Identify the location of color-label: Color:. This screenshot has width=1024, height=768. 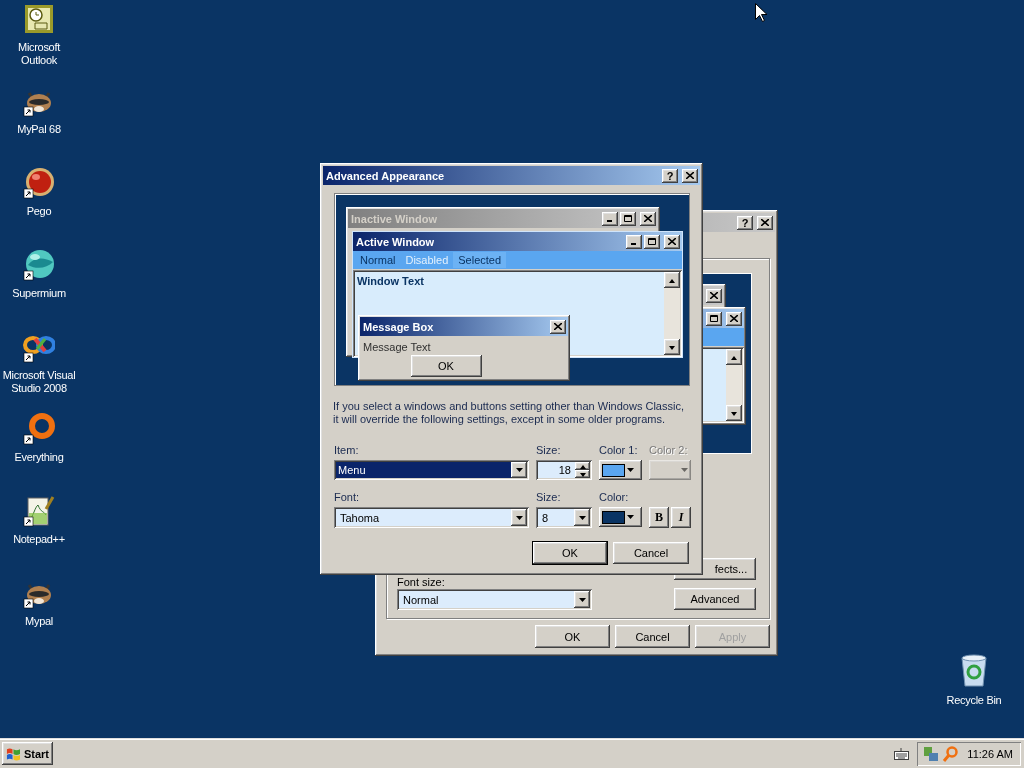
(614, 498).